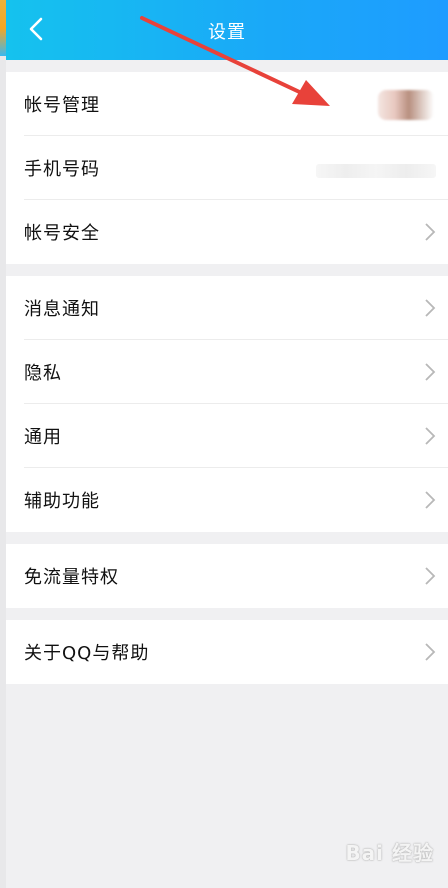 Image resolution: width=448 pixels, height=888 pixels. I want to click on about-help-row: 关于QQ与帮助, so click(227, 652).